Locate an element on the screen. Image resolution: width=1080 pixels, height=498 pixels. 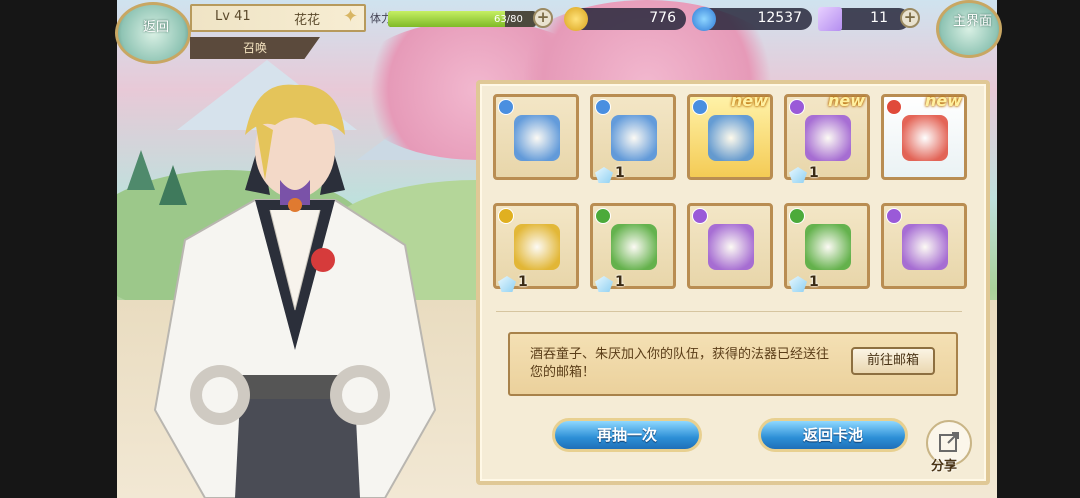
earrings-icon is located at coordinates (537, 247).